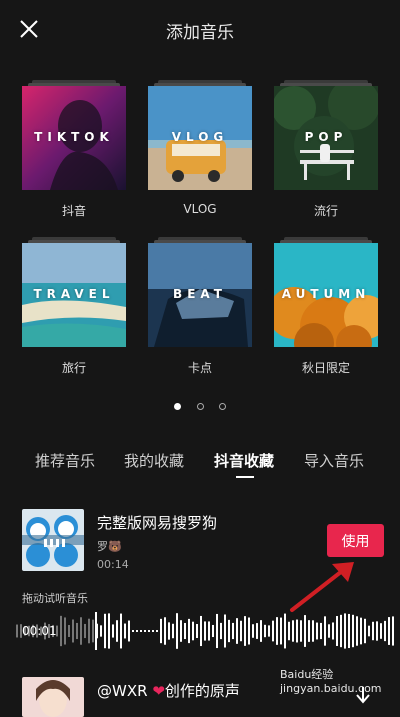 Image resolution: width=400 pixels, height=717 pixels. I want to click on preview-hint: 拖动试听音乐, so click(55, 598).